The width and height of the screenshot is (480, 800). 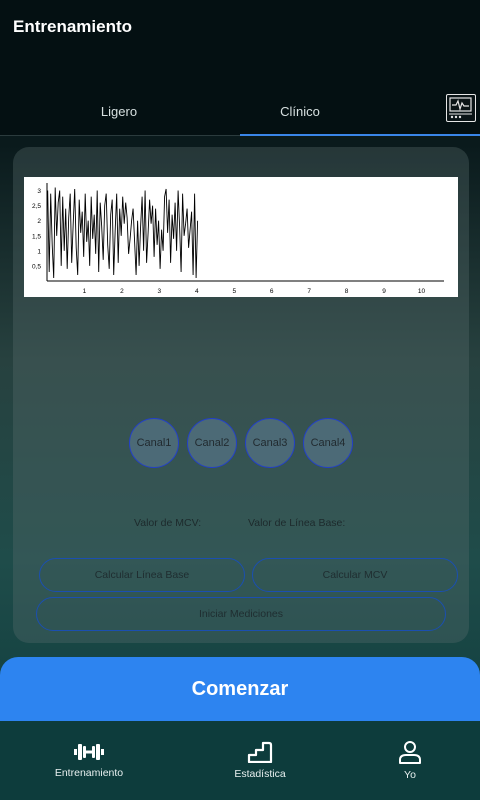 What do you see at coordinates (168, 523) in the screenshot?
I see `mcv-value-label: Valor de MCV:` at bounding box center [168, 523].